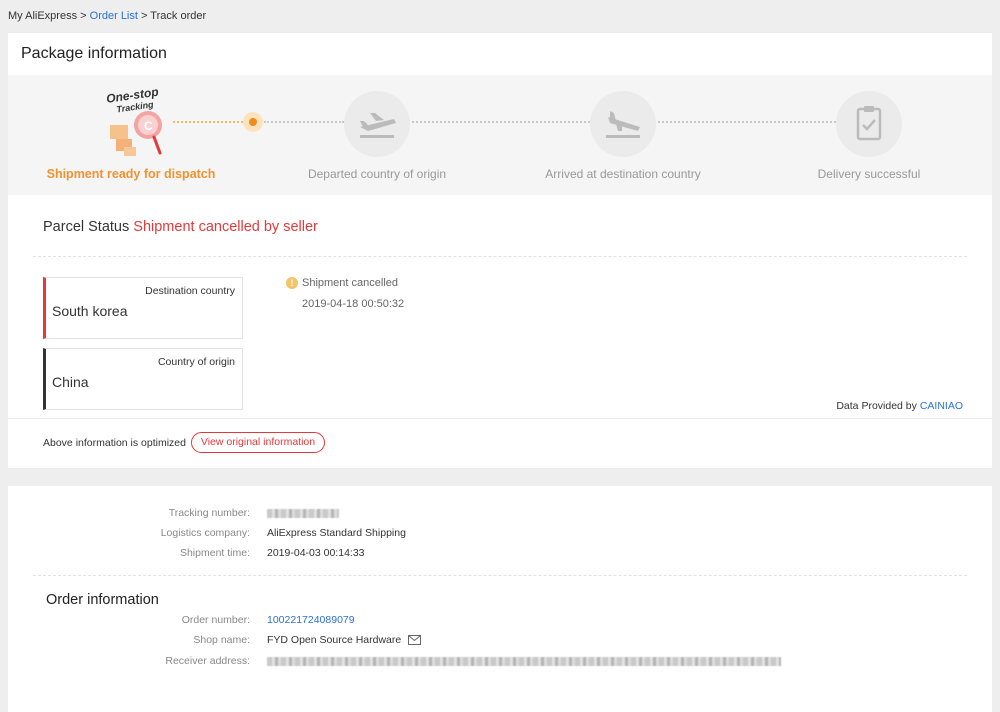  I want to click on origin-country-label: Country of origin, so click(196, 362).